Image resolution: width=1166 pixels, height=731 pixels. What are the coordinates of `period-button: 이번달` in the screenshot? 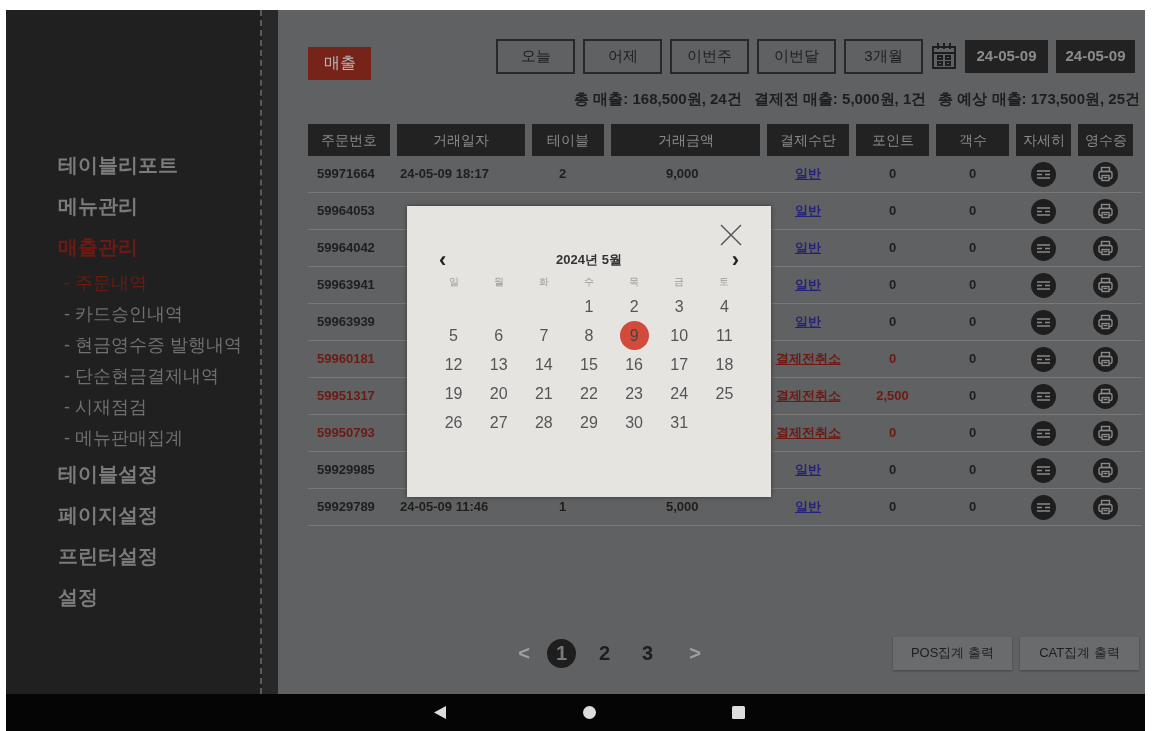 It's located at (796, 56).